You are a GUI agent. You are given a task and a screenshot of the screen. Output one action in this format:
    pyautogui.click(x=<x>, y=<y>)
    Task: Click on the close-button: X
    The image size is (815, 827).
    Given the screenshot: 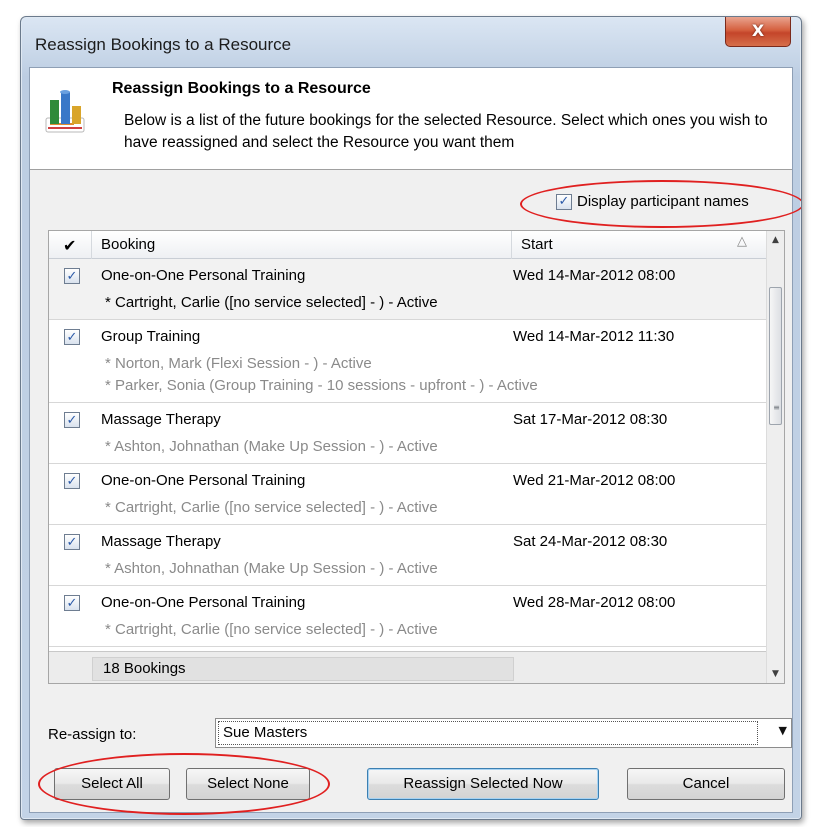 What is the action you would take?
    pyautogui.click(x=758, y=32)
    